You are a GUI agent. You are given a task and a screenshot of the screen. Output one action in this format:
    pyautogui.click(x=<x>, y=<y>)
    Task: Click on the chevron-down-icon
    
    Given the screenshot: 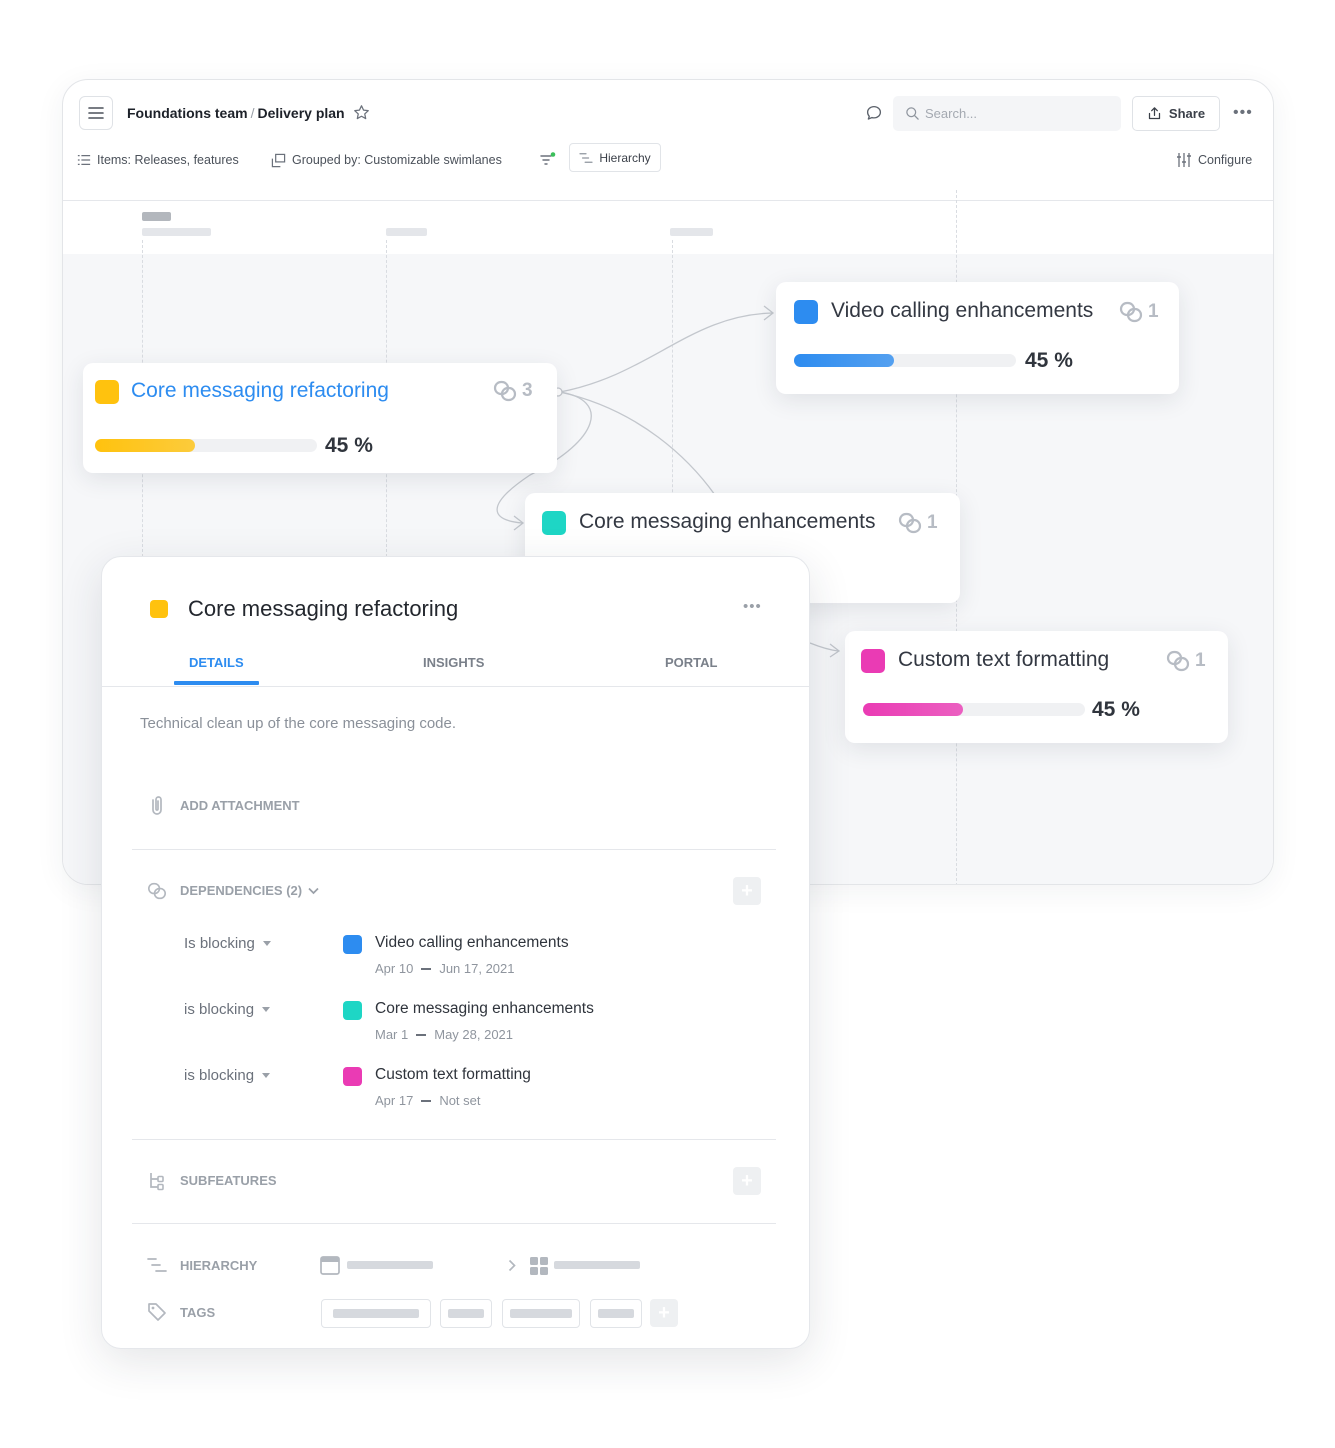 What is the action you would take?
    pyautogui.click(x=313, y=890)
    